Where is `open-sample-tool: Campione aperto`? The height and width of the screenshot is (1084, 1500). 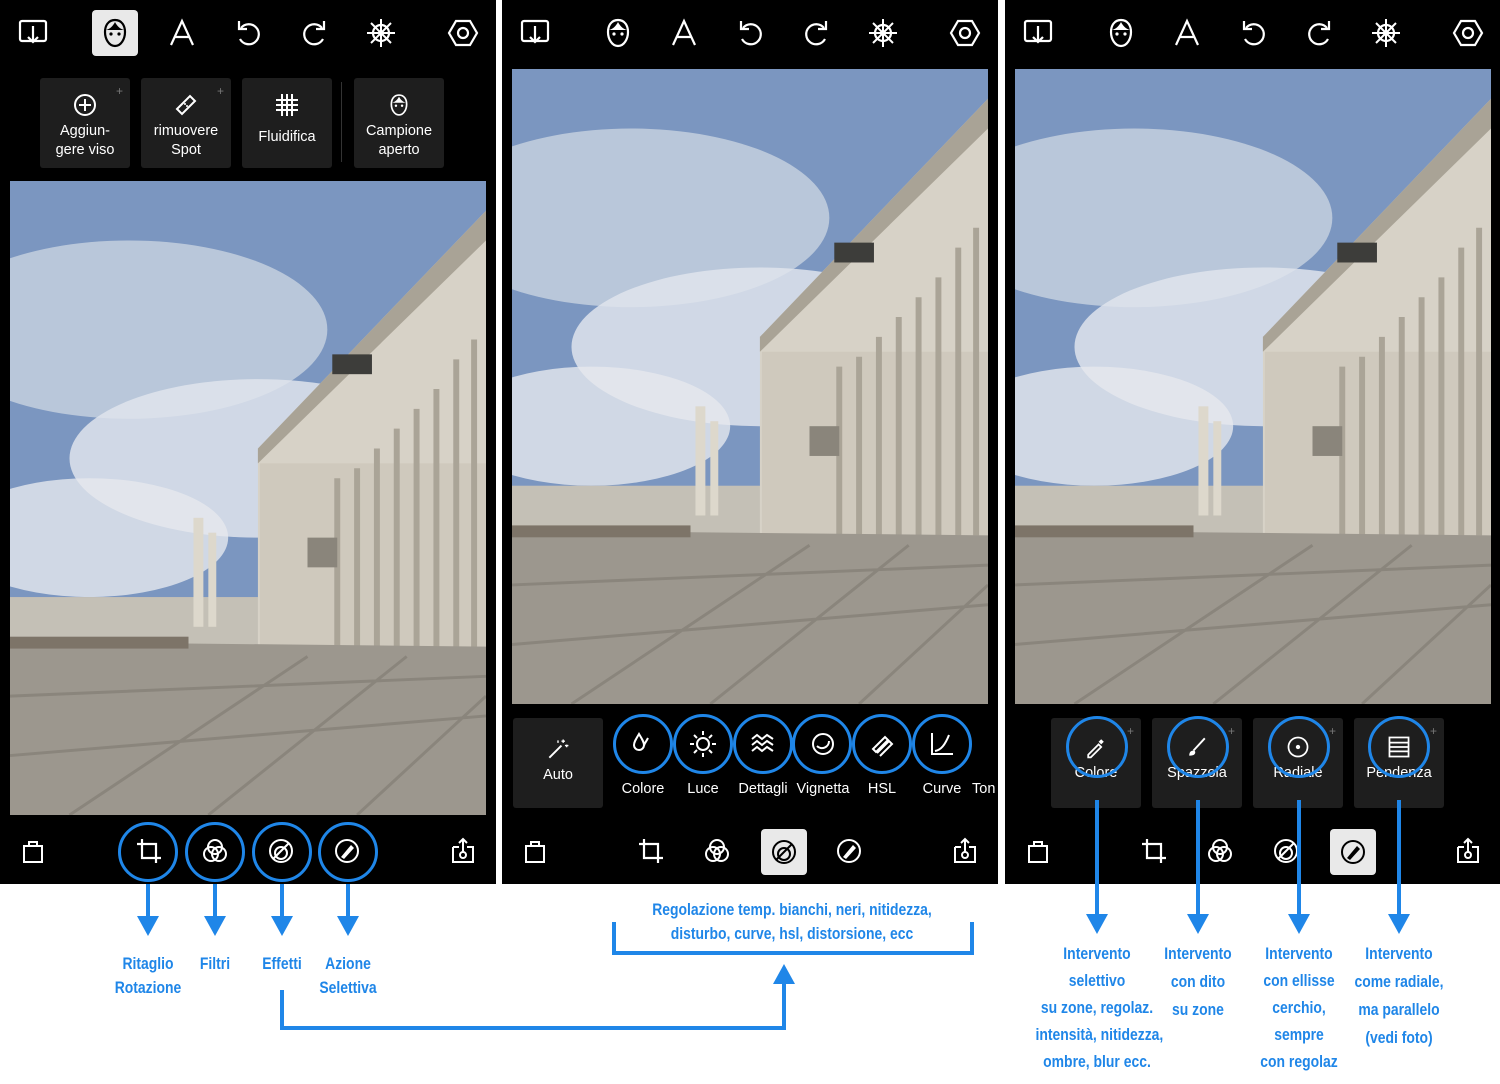 open-sample-tool: Campione aperto is located at coordinates (399, 123).